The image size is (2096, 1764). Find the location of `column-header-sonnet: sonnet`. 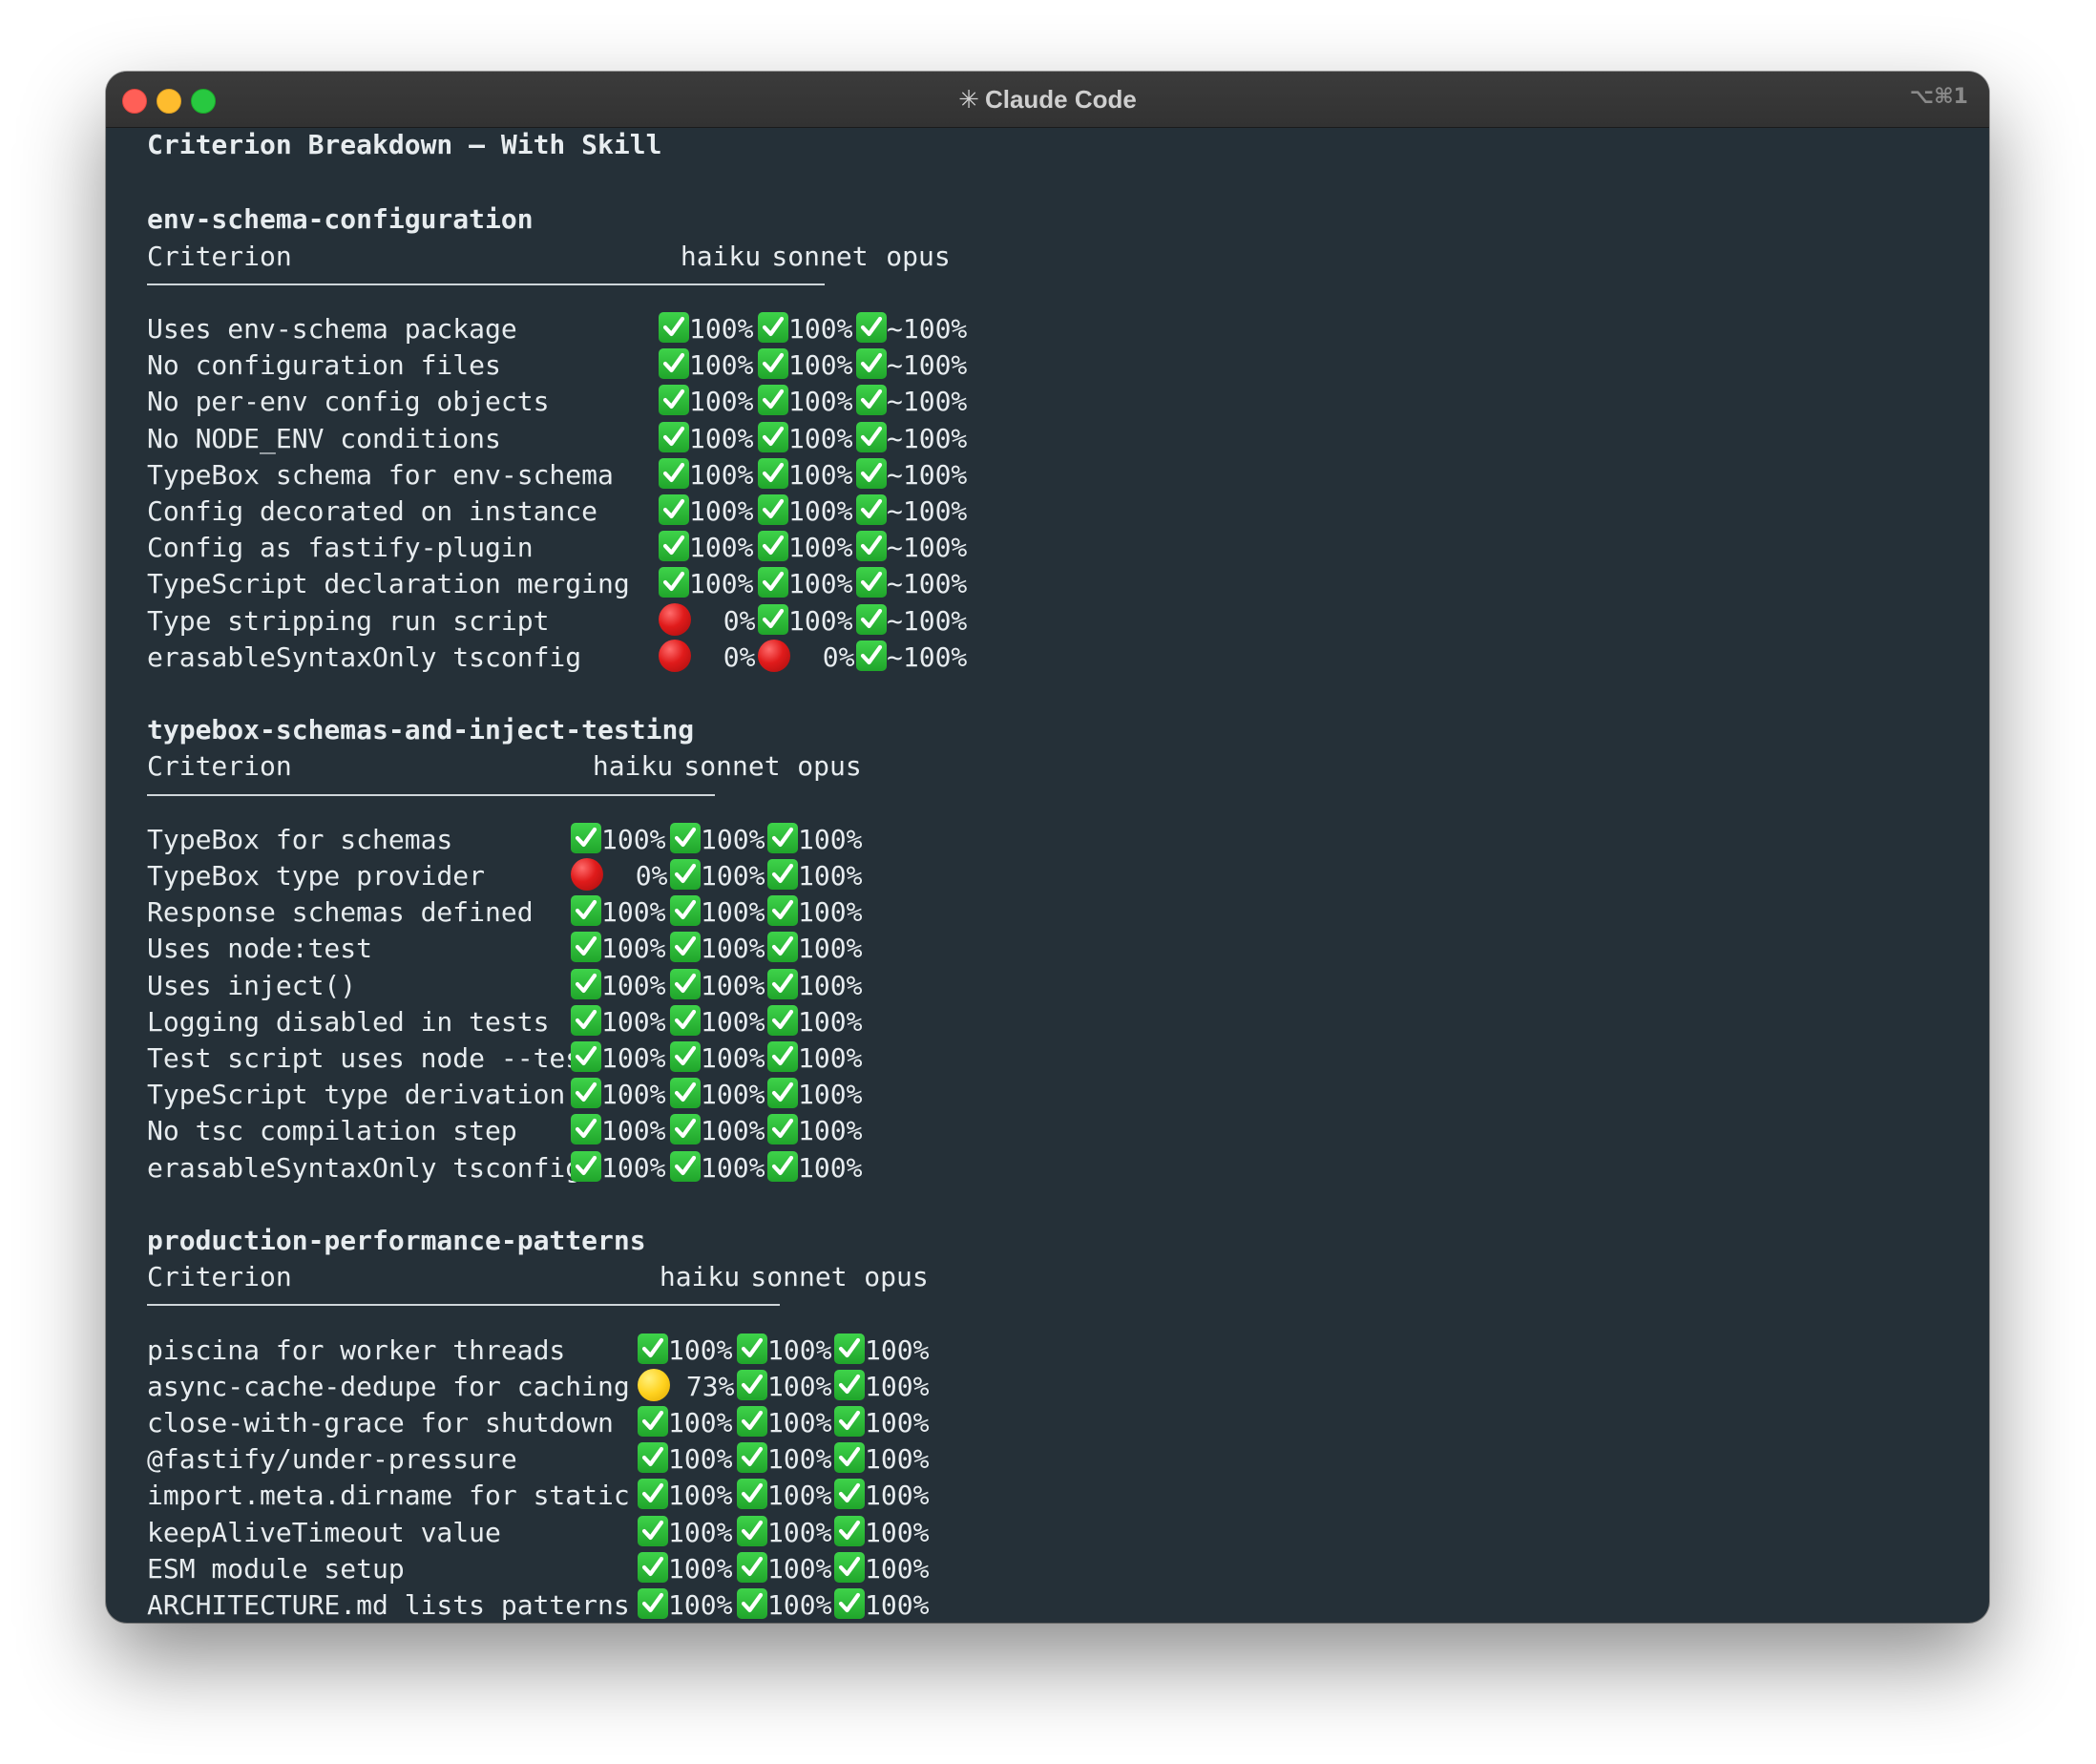

column-header-sonnet: sonnet is located at coordinates (820, 256).